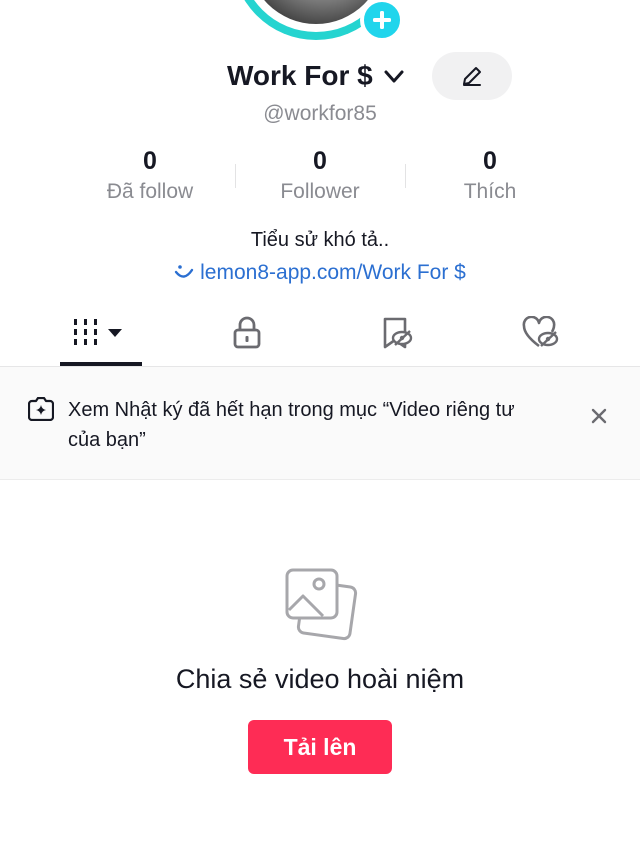  I want to click on sparkle-camera-icon, so click(41, 409).